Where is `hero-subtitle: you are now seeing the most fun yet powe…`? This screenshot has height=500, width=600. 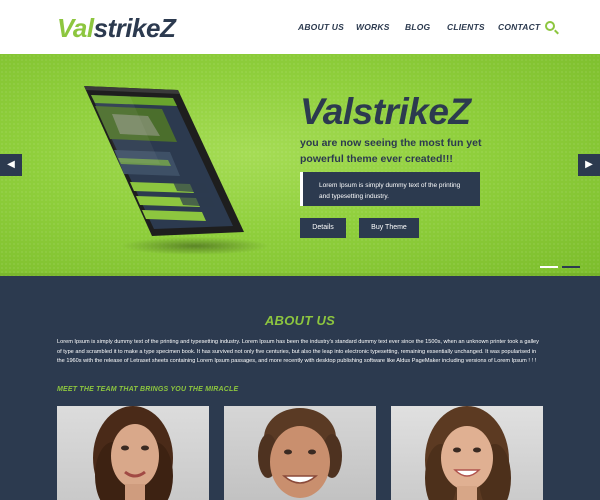 hero-subtitle: you are now seeing the most fun yet powe… is located at coordinates (391, 151).